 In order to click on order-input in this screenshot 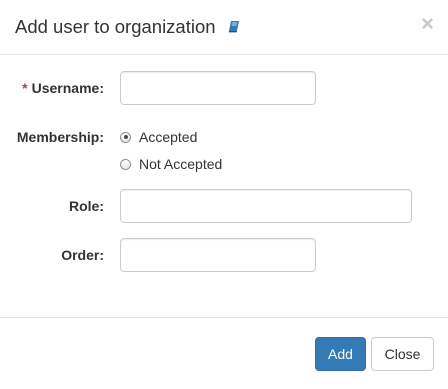, I will do `click(218, 255)`.